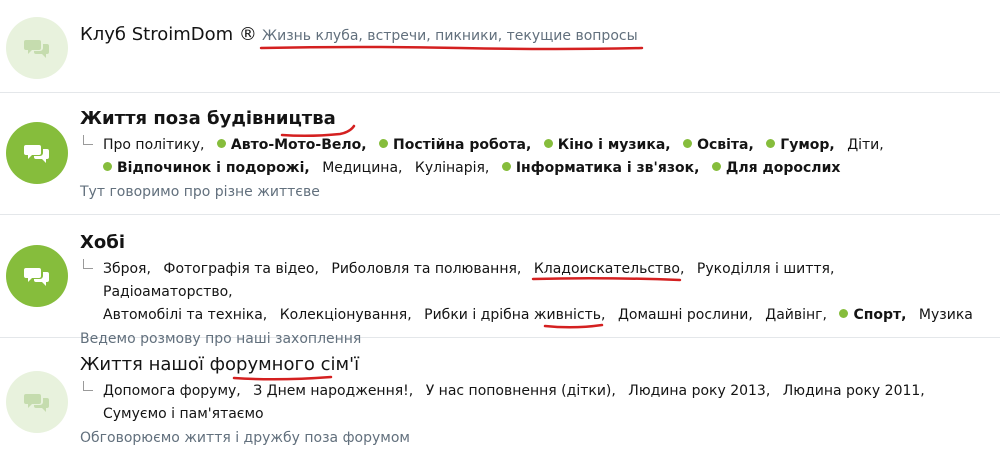 Image resolution: width=1000 pixels, height=466 pixels. I want to click on subforum-link-marked: Рибки і дрібна живність,, so click(515, 316).